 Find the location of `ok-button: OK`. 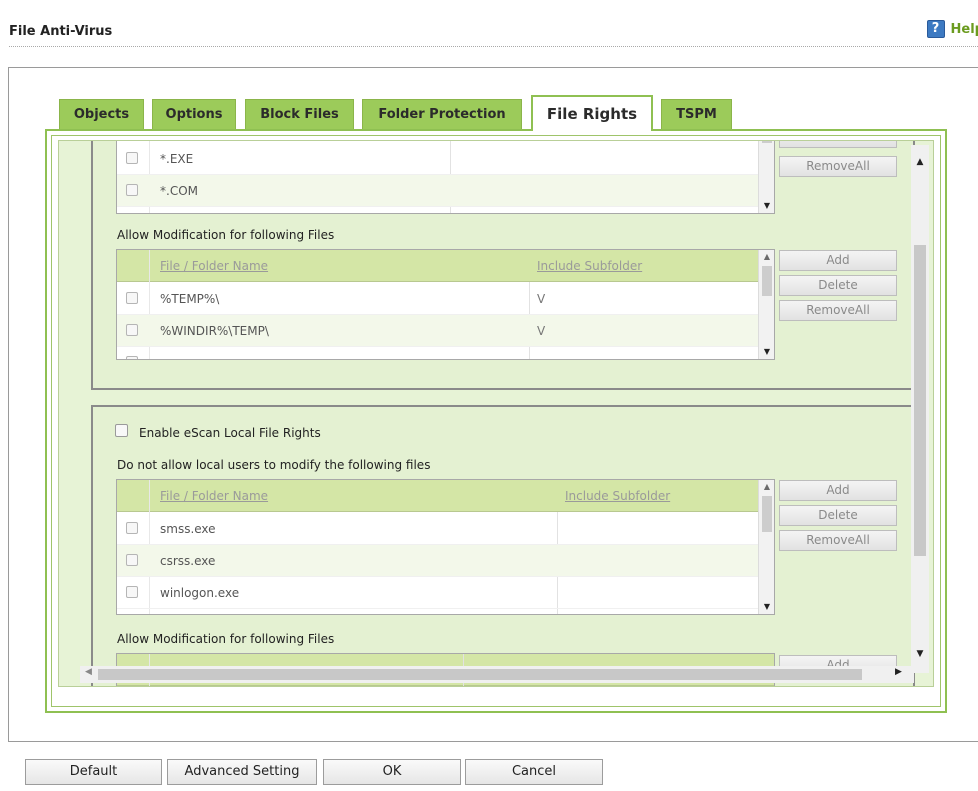

ok-button: OK is located at coordinates (392, 772).